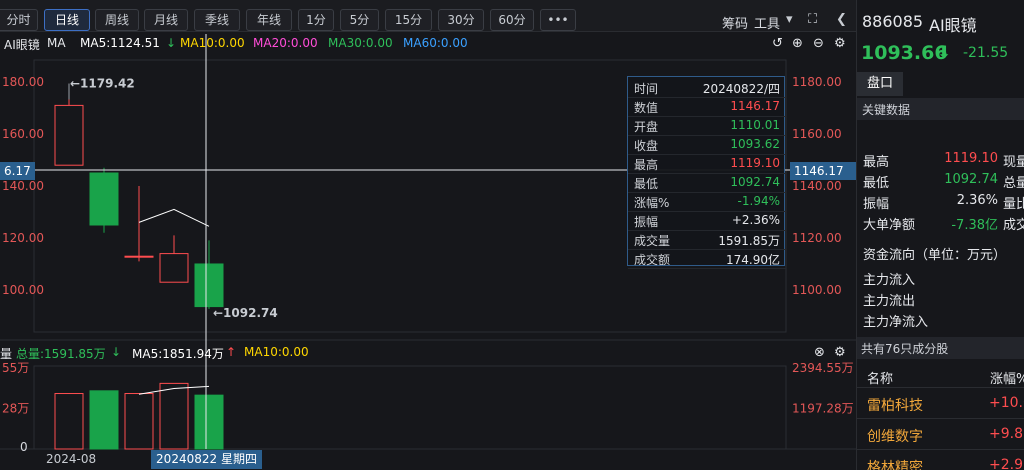  I want to click on tooltip-key: 收盘, so click(646, 146).